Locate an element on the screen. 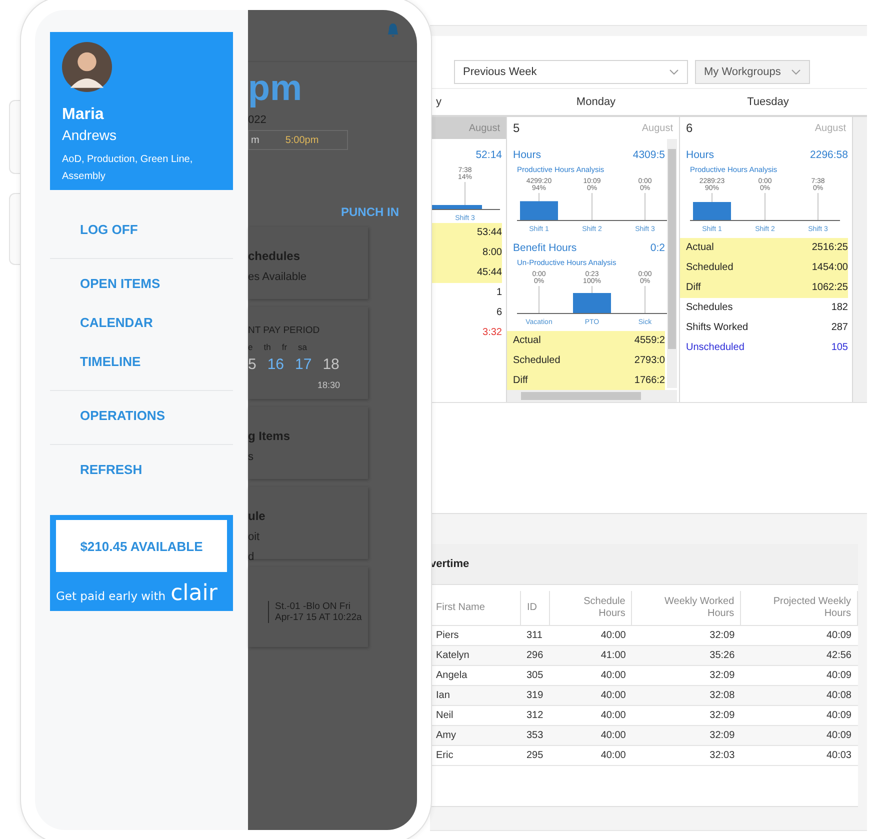 The width and height of the screenshot is (869, 839). table-cell: 32:08 is located at coordinates (686, 696).